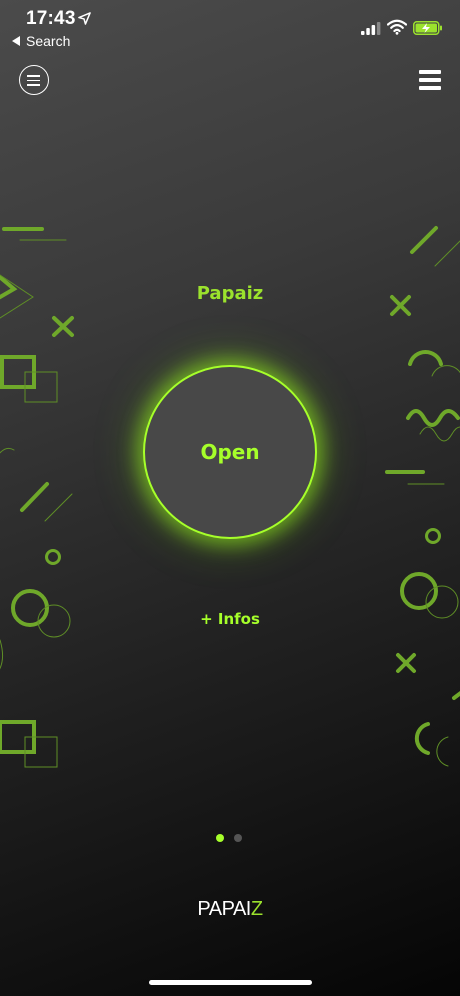 The height and width of the screenshot is (996, 460). I want to click on back-triangle-icon, so click(16, 41).